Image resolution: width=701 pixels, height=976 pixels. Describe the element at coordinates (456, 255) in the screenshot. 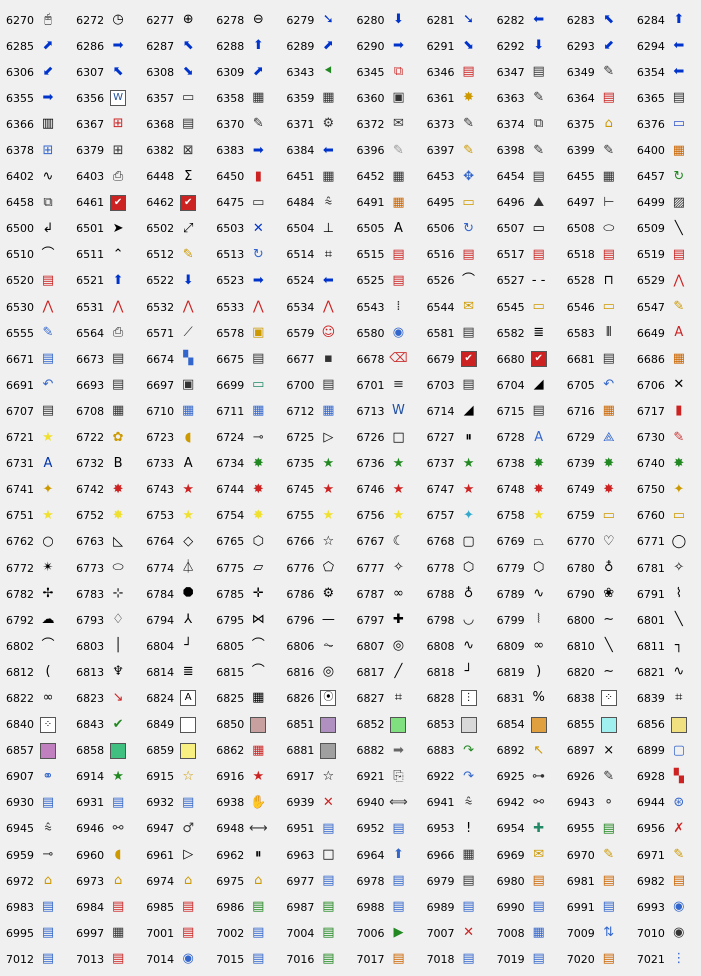

I see `icon-cell-6516: 6516 ▤` at that location.